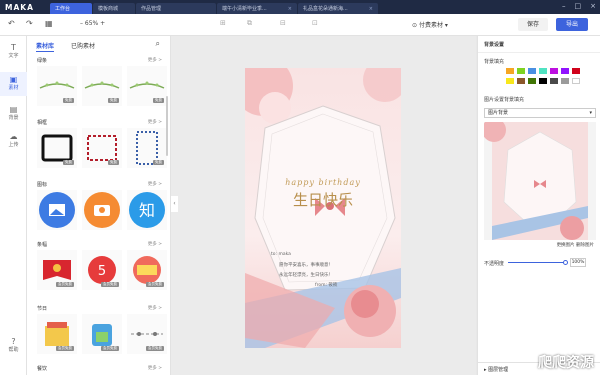  Describe the element at coordinates (537, 262) in the screenshot. I see `opacity-slider` at that location.